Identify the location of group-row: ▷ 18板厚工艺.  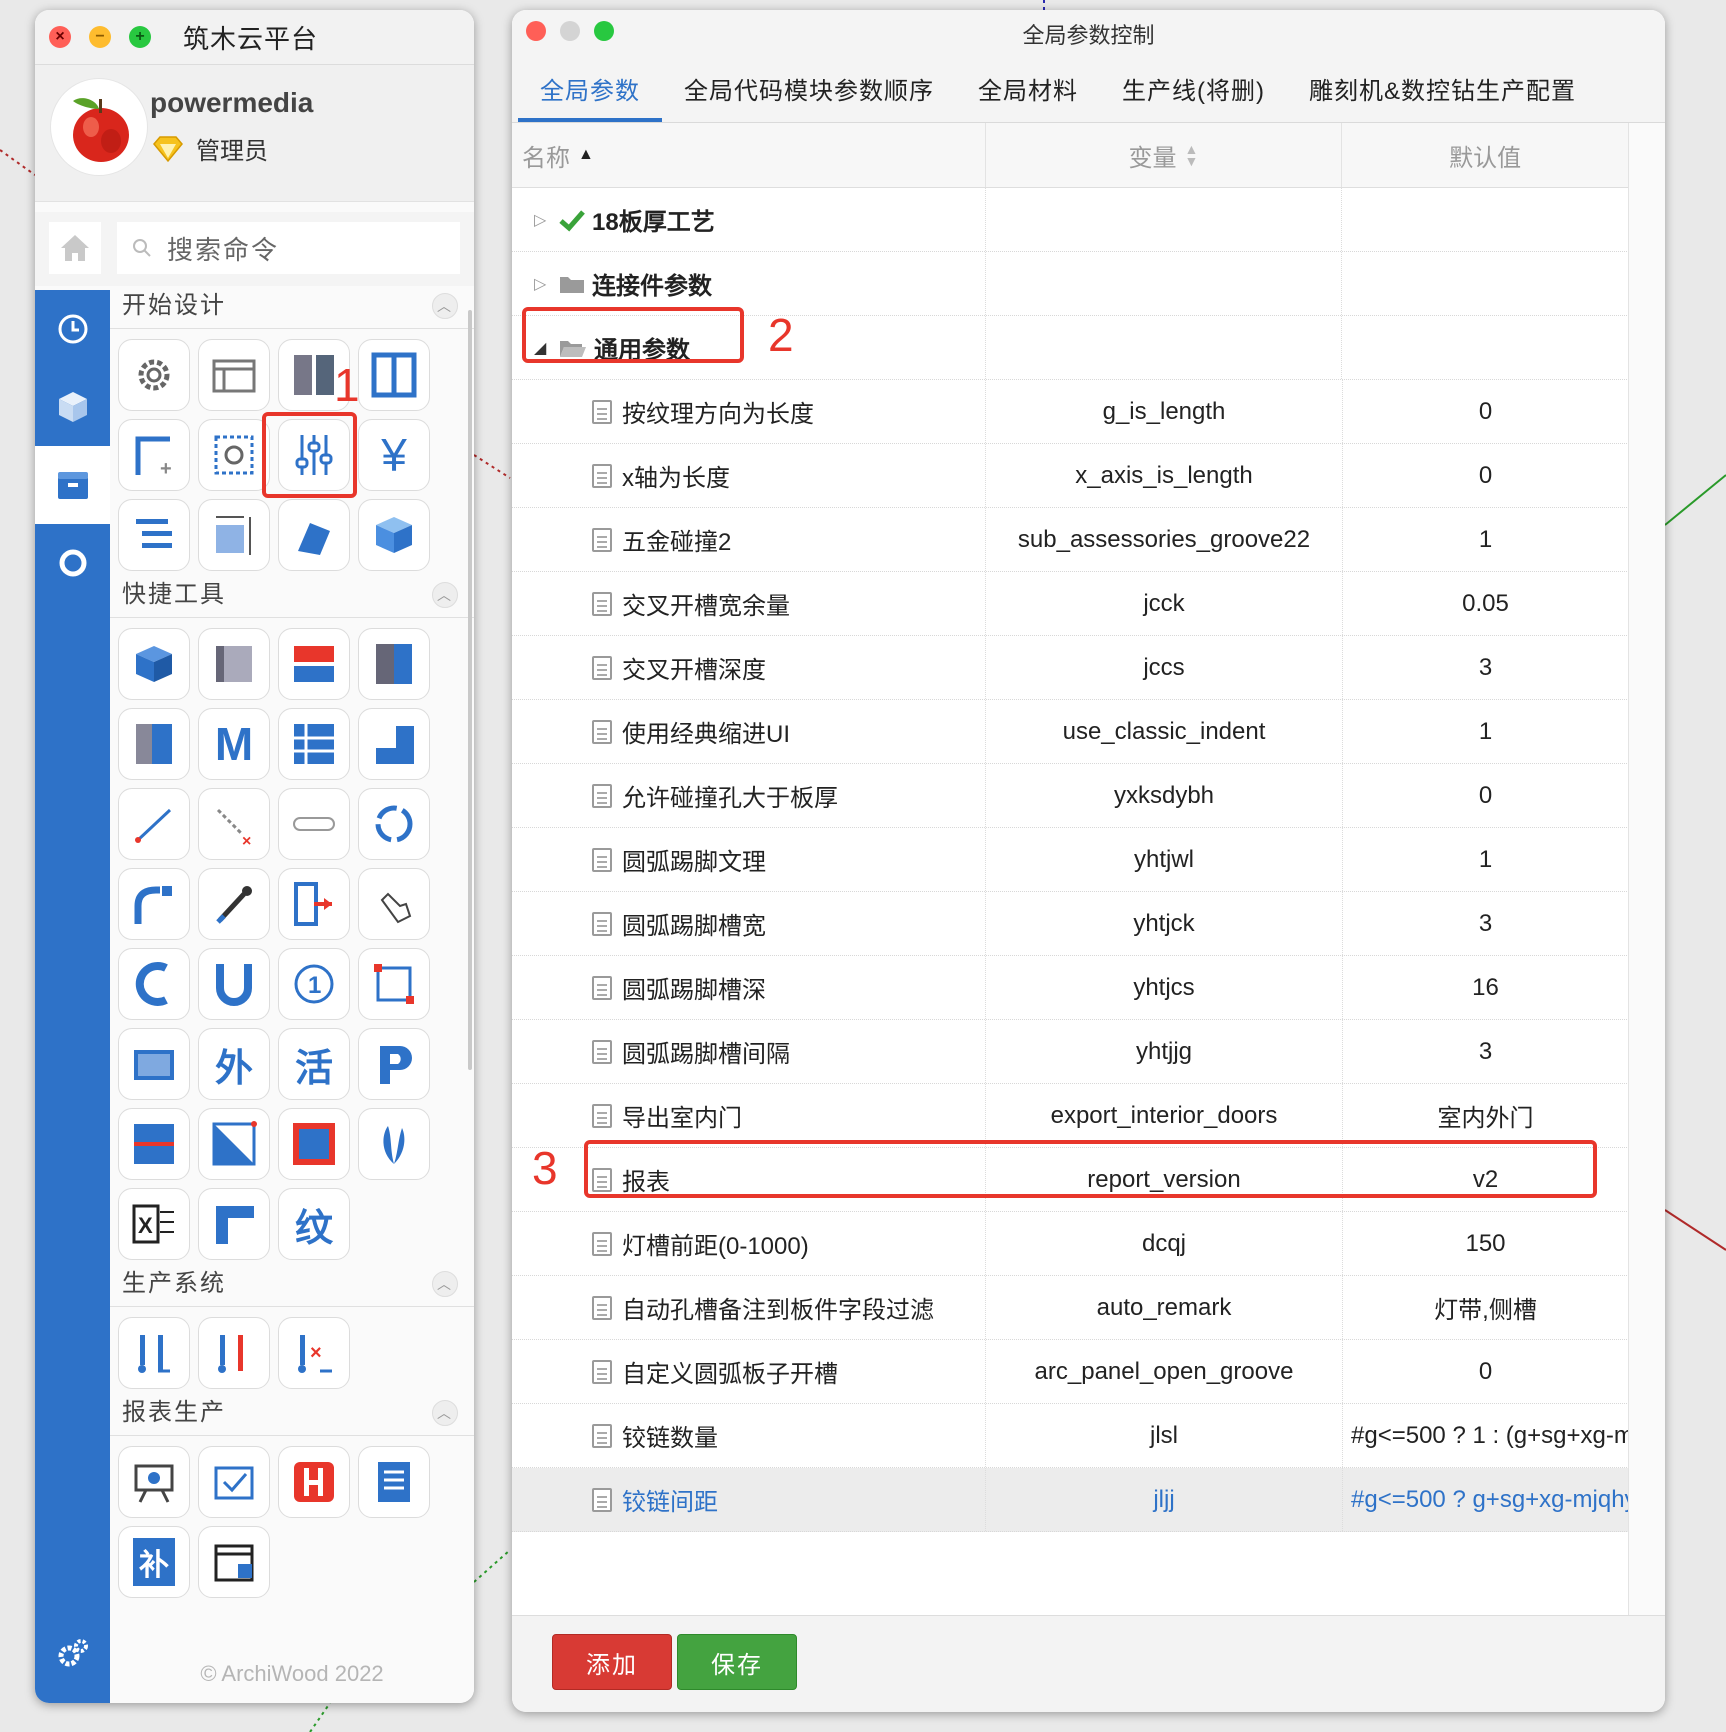
(1070, 220).